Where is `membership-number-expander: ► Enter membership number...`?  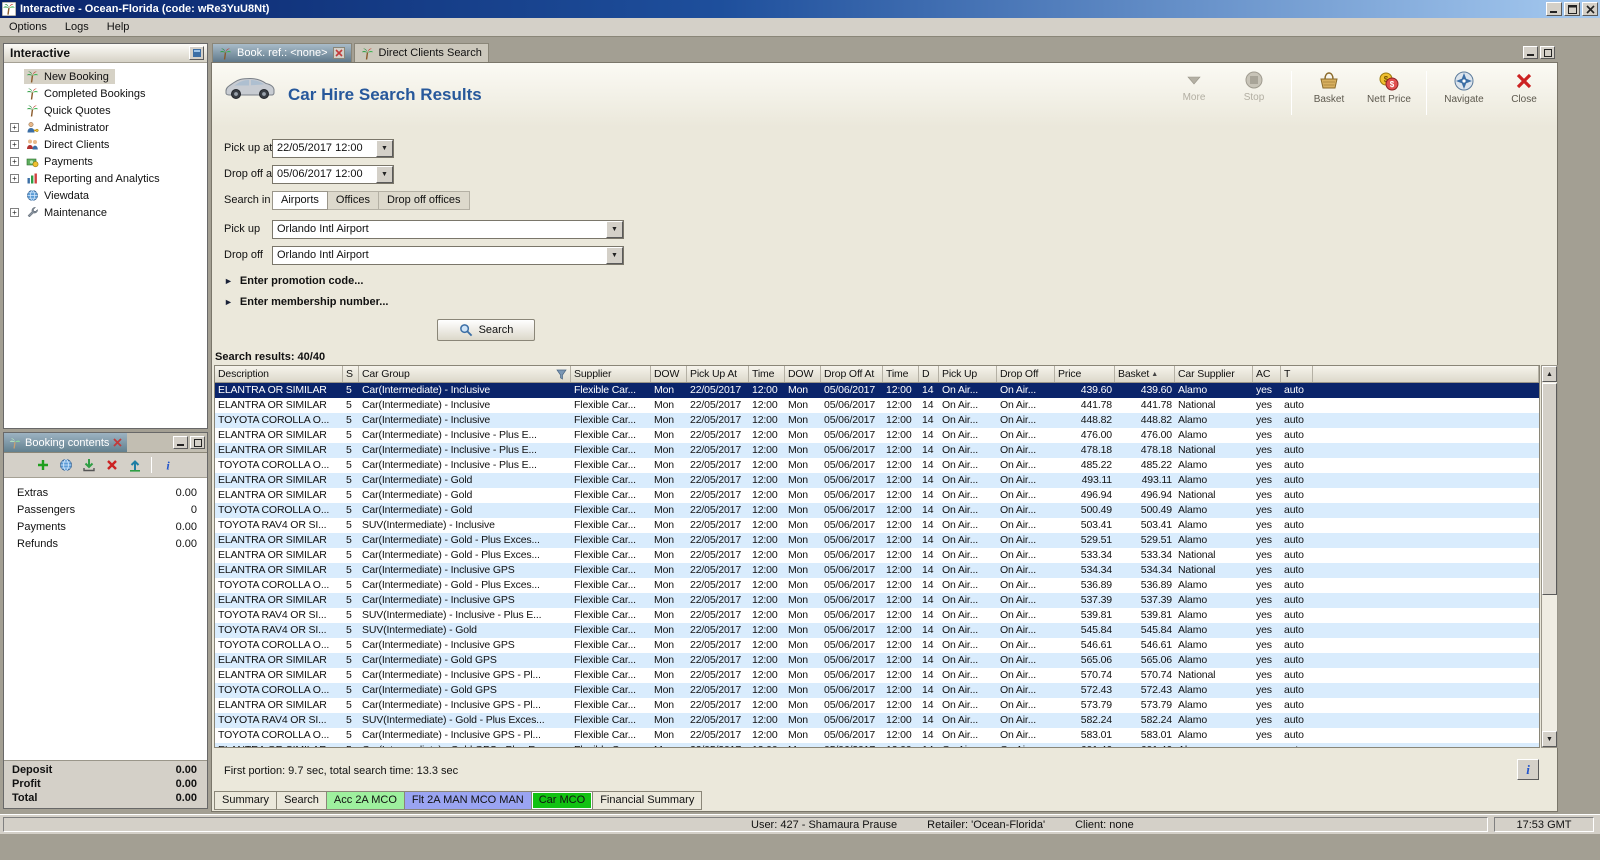 membership-number-expander: ► Enter membership number... is located at coordinates (306, 302).